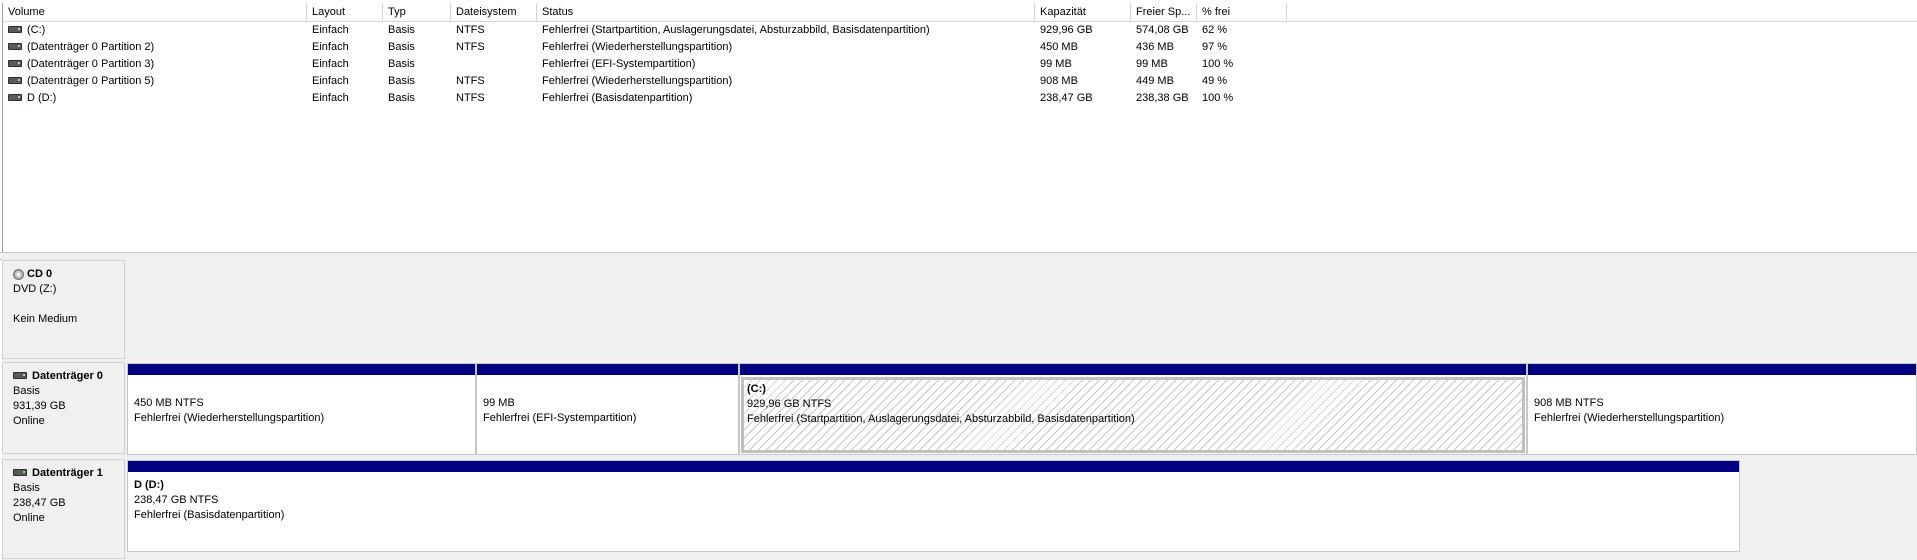  What do you see at coordinates (607, 409) in the screenshot?
I see `partition-disk0-p3: 99 MB Fehlerfrei (EFI-Systempartition)` at bounding box center [607, 409].